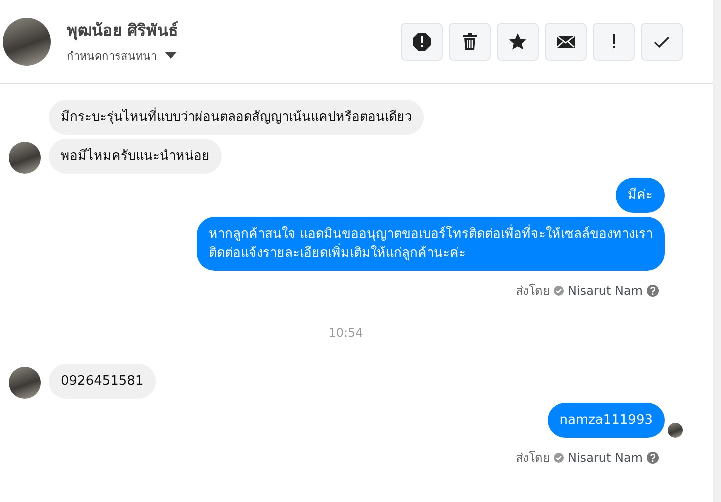  I want to click on timestamp: 10:54, so click(346, 333).